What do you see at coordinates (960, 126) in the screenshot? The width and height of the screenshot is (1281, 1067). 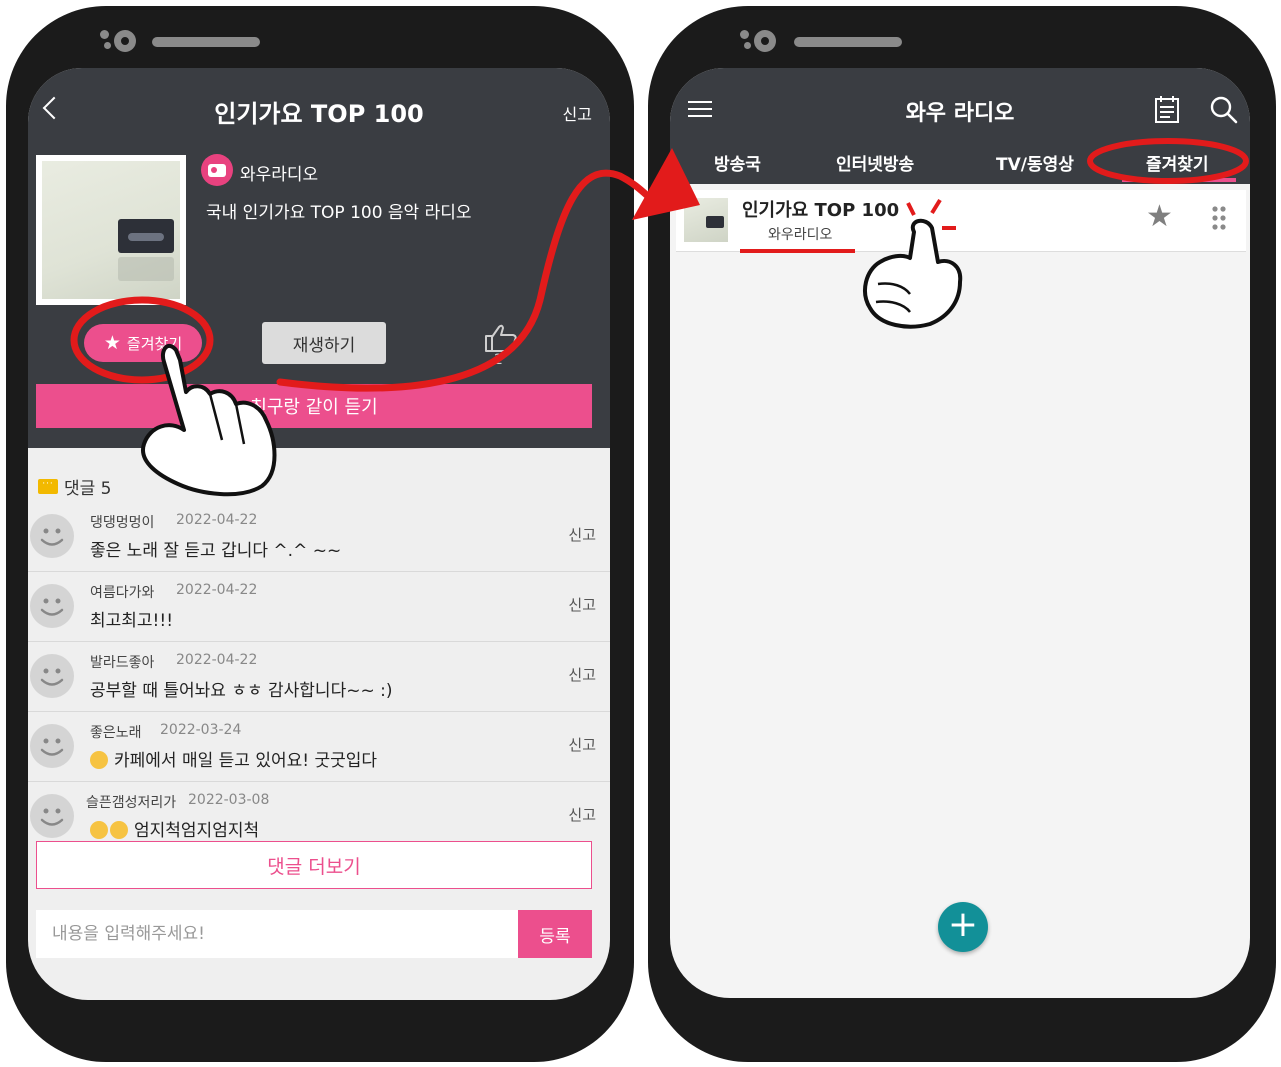 I see `app-header: 와우 라디오 방송국 인터넷방송 TV/동영상 즐겨찾기` at bounding box center [960, 126].